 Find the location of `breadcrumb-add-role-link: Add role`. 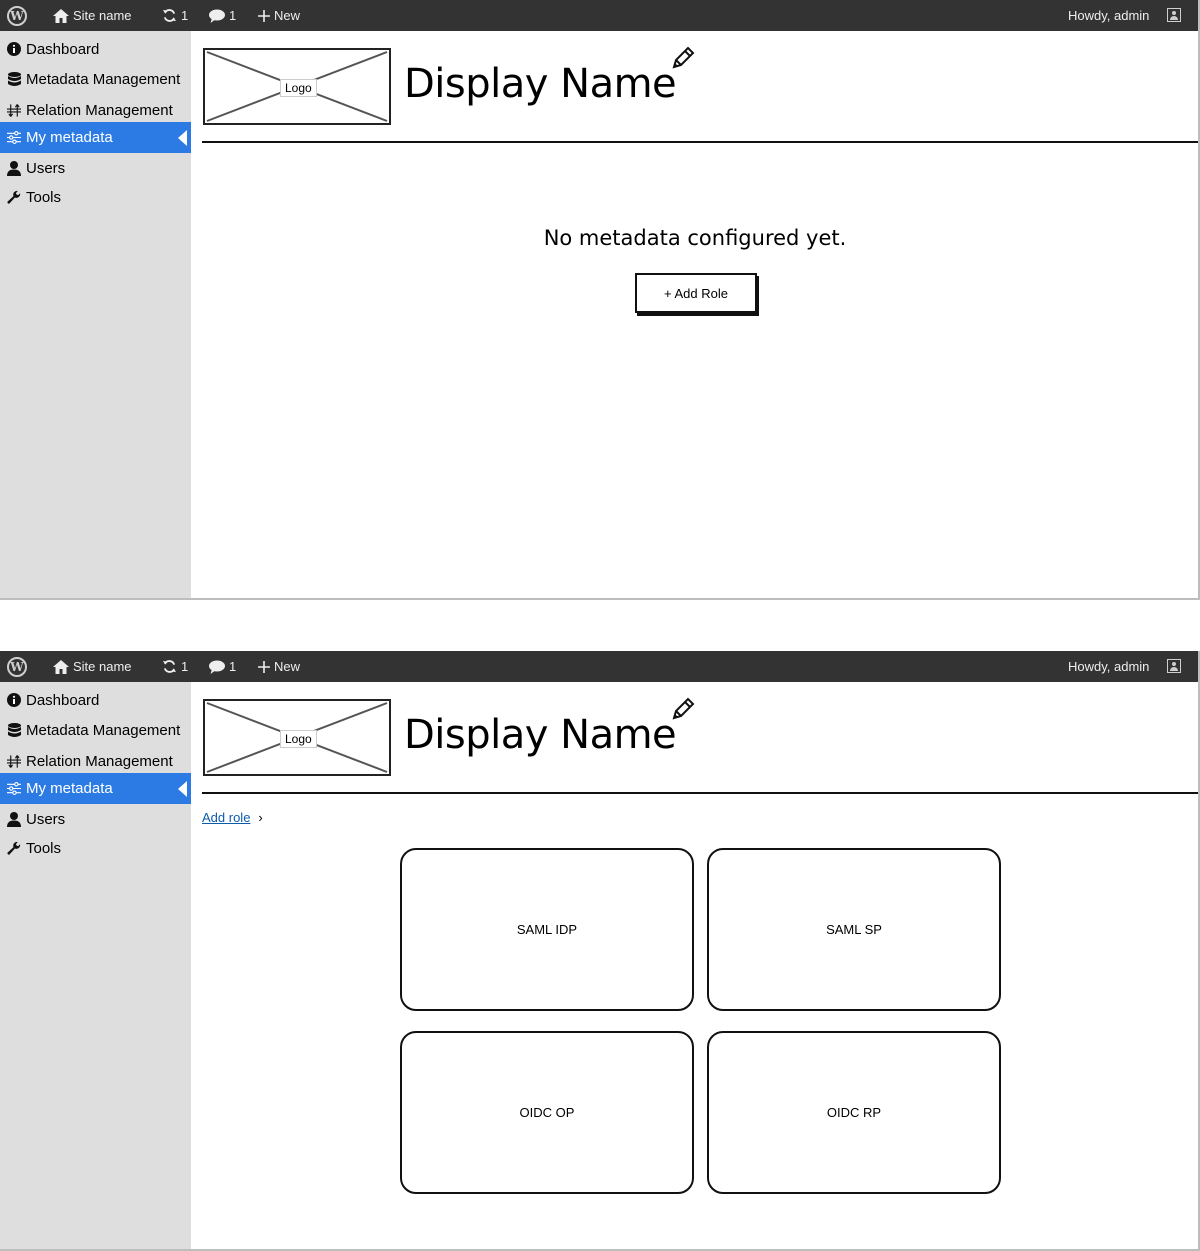

breadcrumb-add-role-link: Add role is located at coordinates (226, 817).